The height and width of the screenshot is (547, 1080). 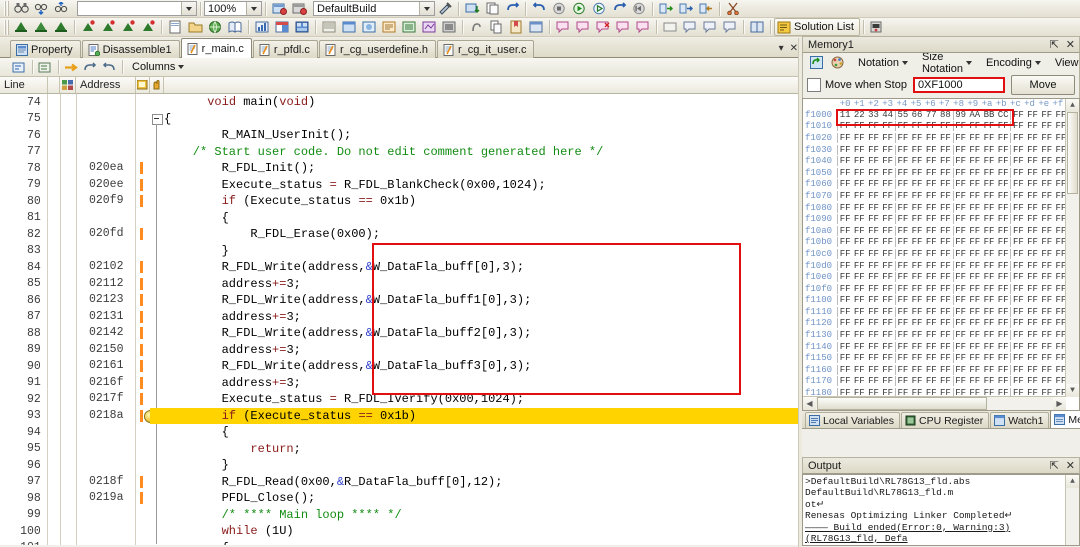 What do you see at coordinates (475, 465) in the screenshot?
I see `code-line: }` at bounding box center [475, 465].